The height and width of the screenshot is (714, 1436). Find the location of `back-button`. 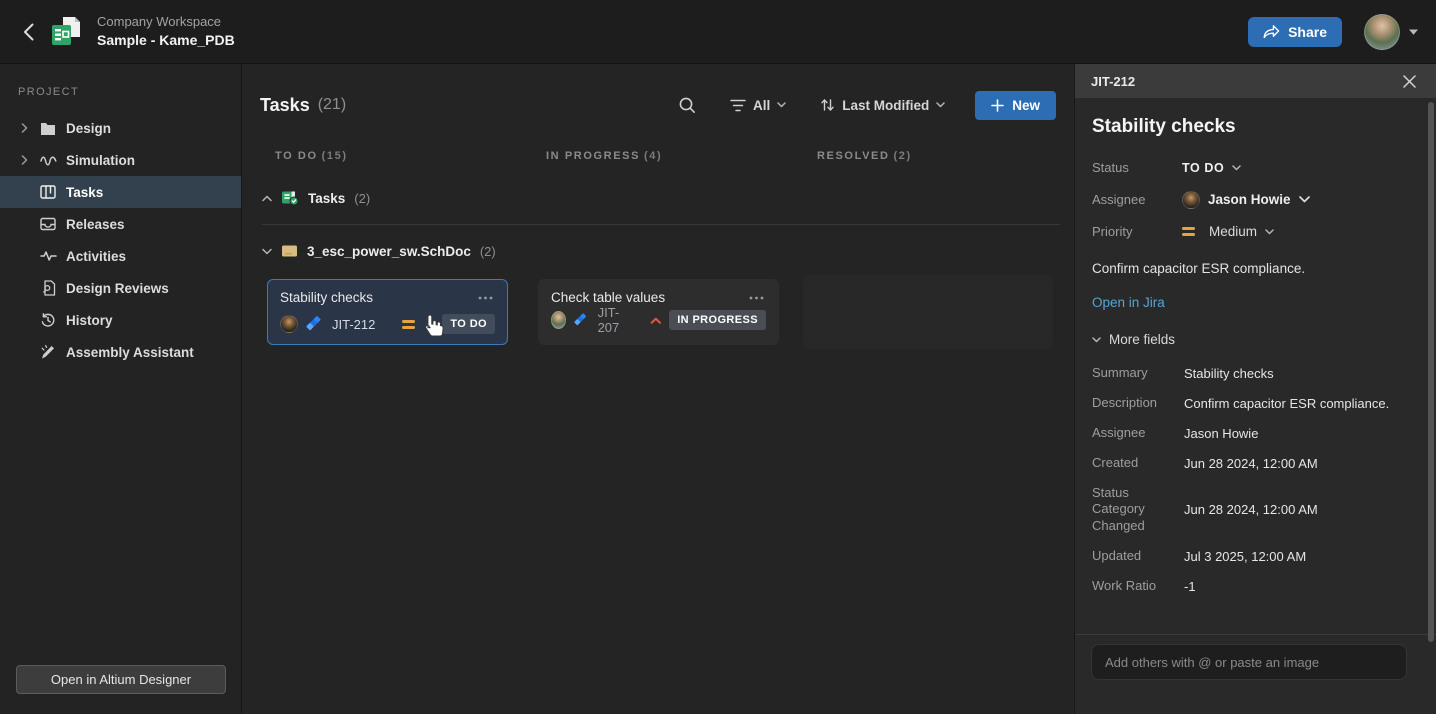

back-button is located at coordinates (28, 32).